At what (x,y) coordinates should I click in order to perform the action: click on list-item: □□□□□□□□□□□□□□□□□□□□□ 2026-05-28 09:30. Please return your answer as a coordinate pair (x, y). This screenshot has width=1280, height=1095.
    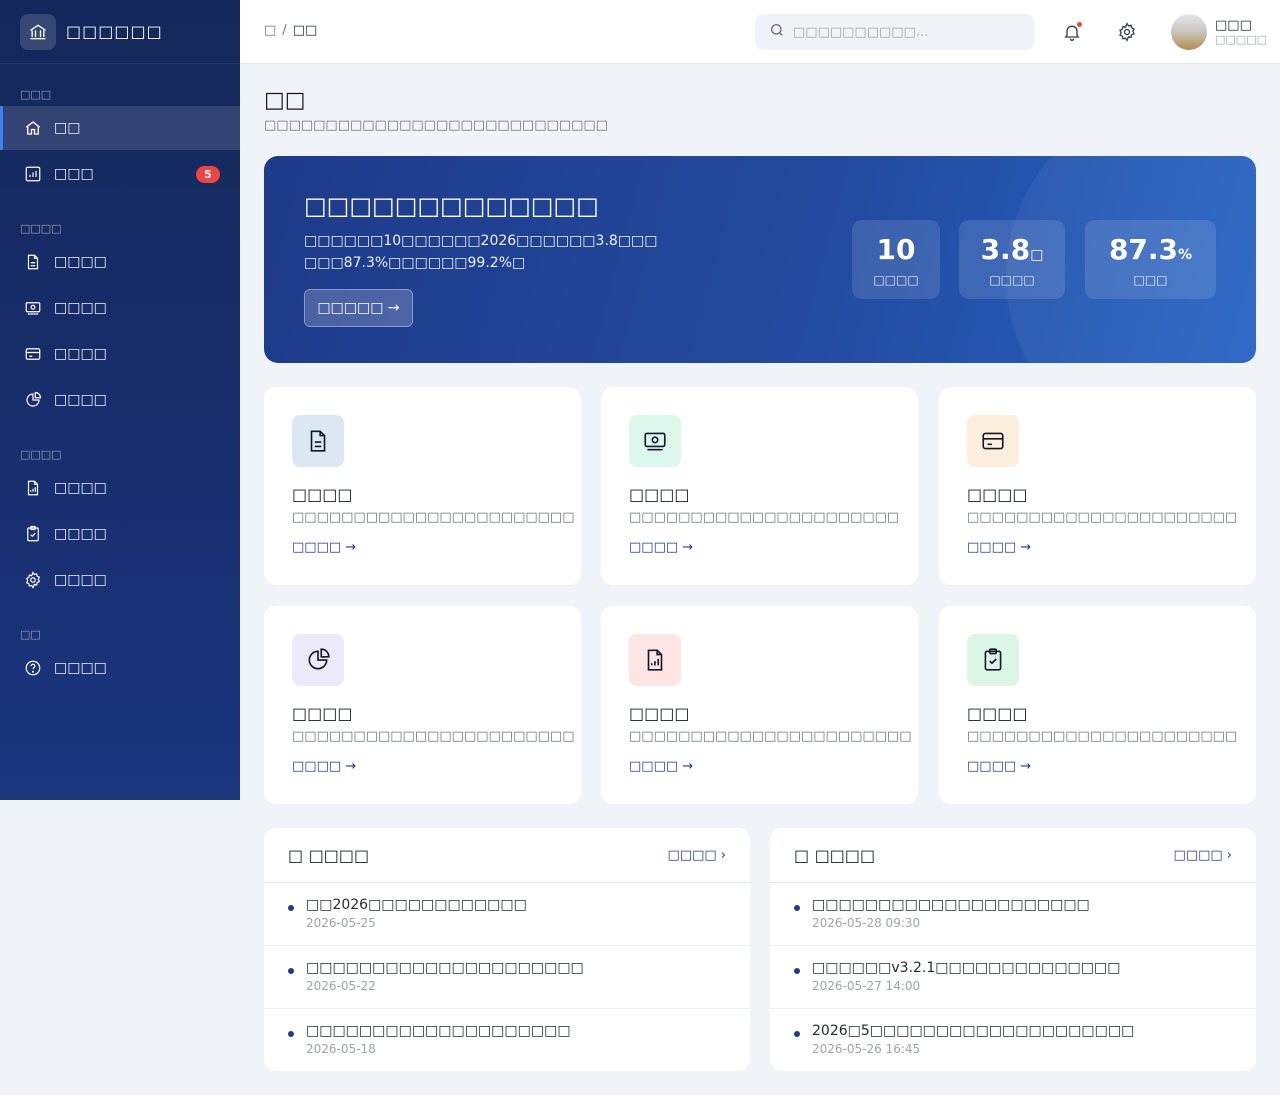
    Looking at the image, I should click on (1013, 914).